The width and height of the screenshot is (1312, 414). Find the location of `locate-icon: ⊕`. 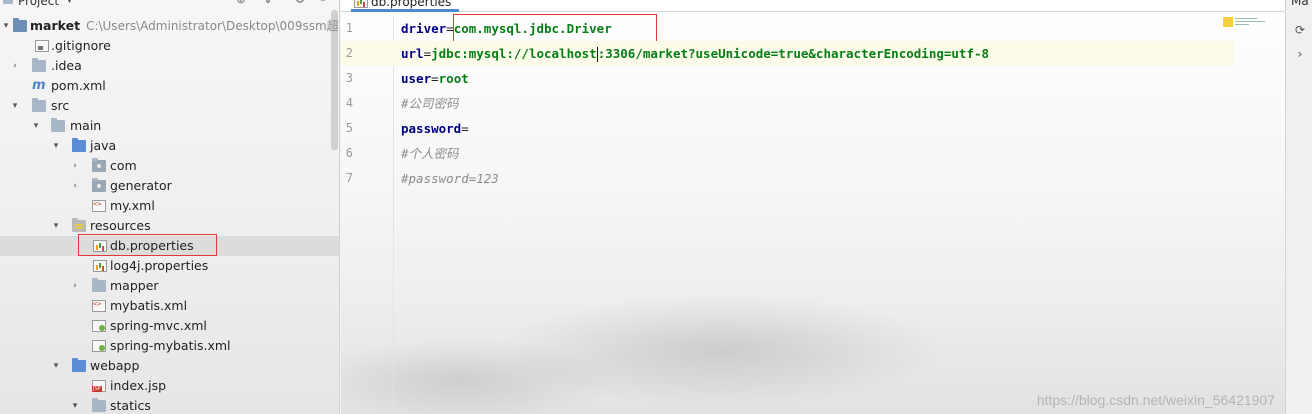

locate-icon: ⊕ is located at coordinates (241, 3).